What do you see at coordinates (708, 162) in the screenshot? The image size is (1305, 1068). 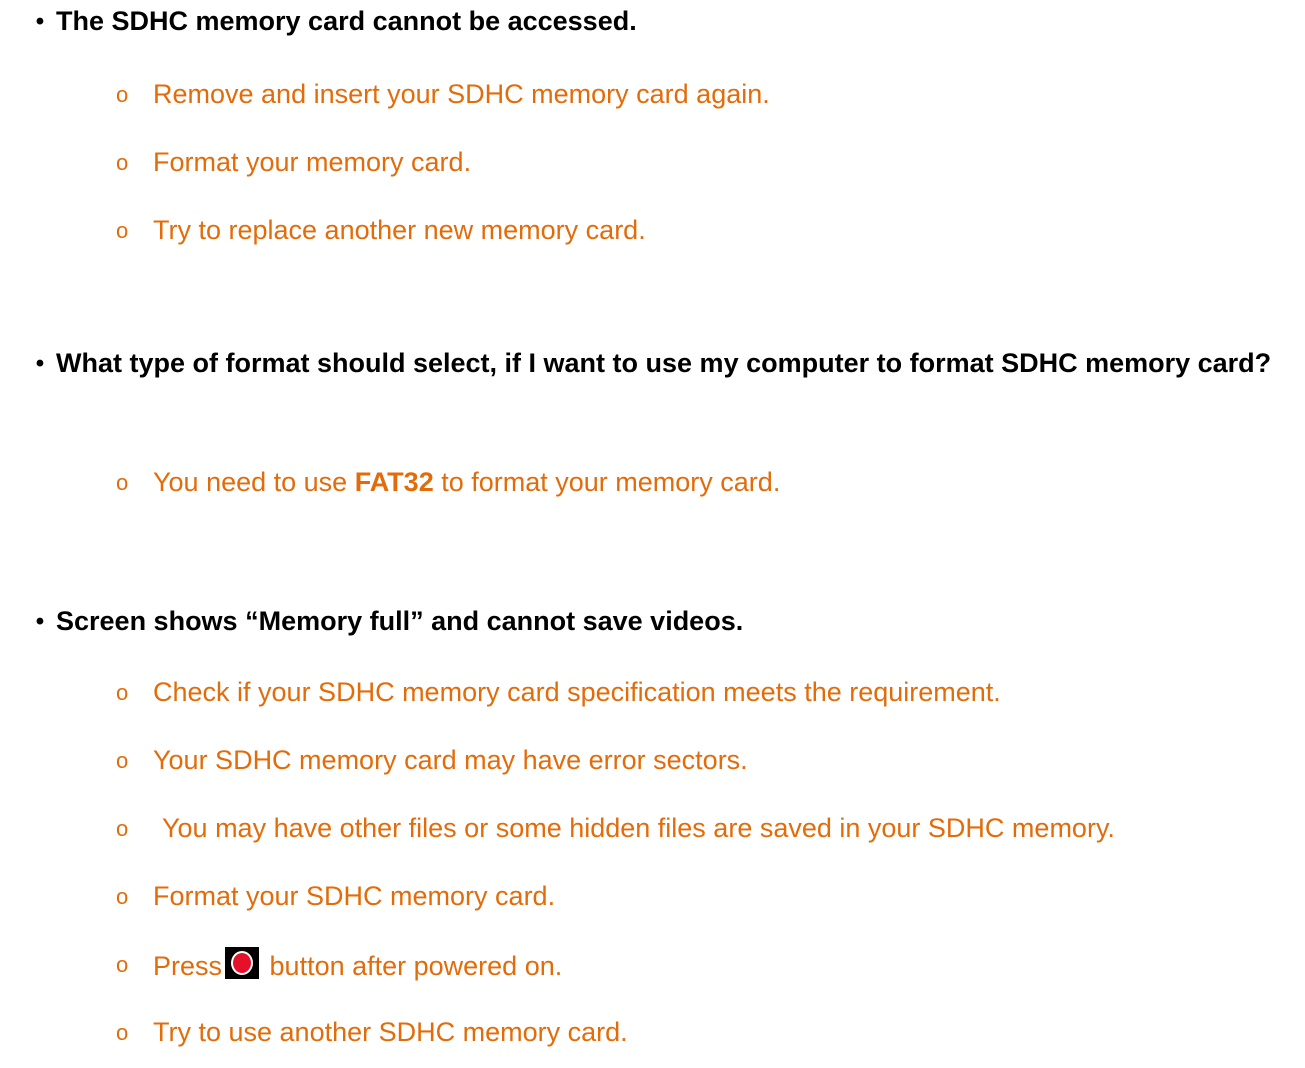 I see `faq-answer: o Format your memory card.` at bounding box center [708, 162].